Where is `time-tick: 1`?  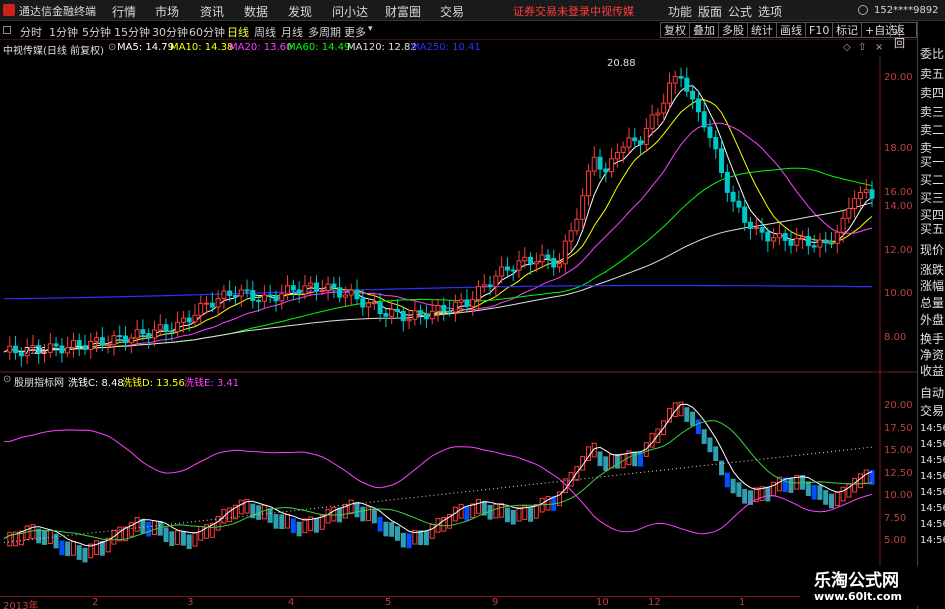
time-tick: 1 is located at coordinates (742, 602).